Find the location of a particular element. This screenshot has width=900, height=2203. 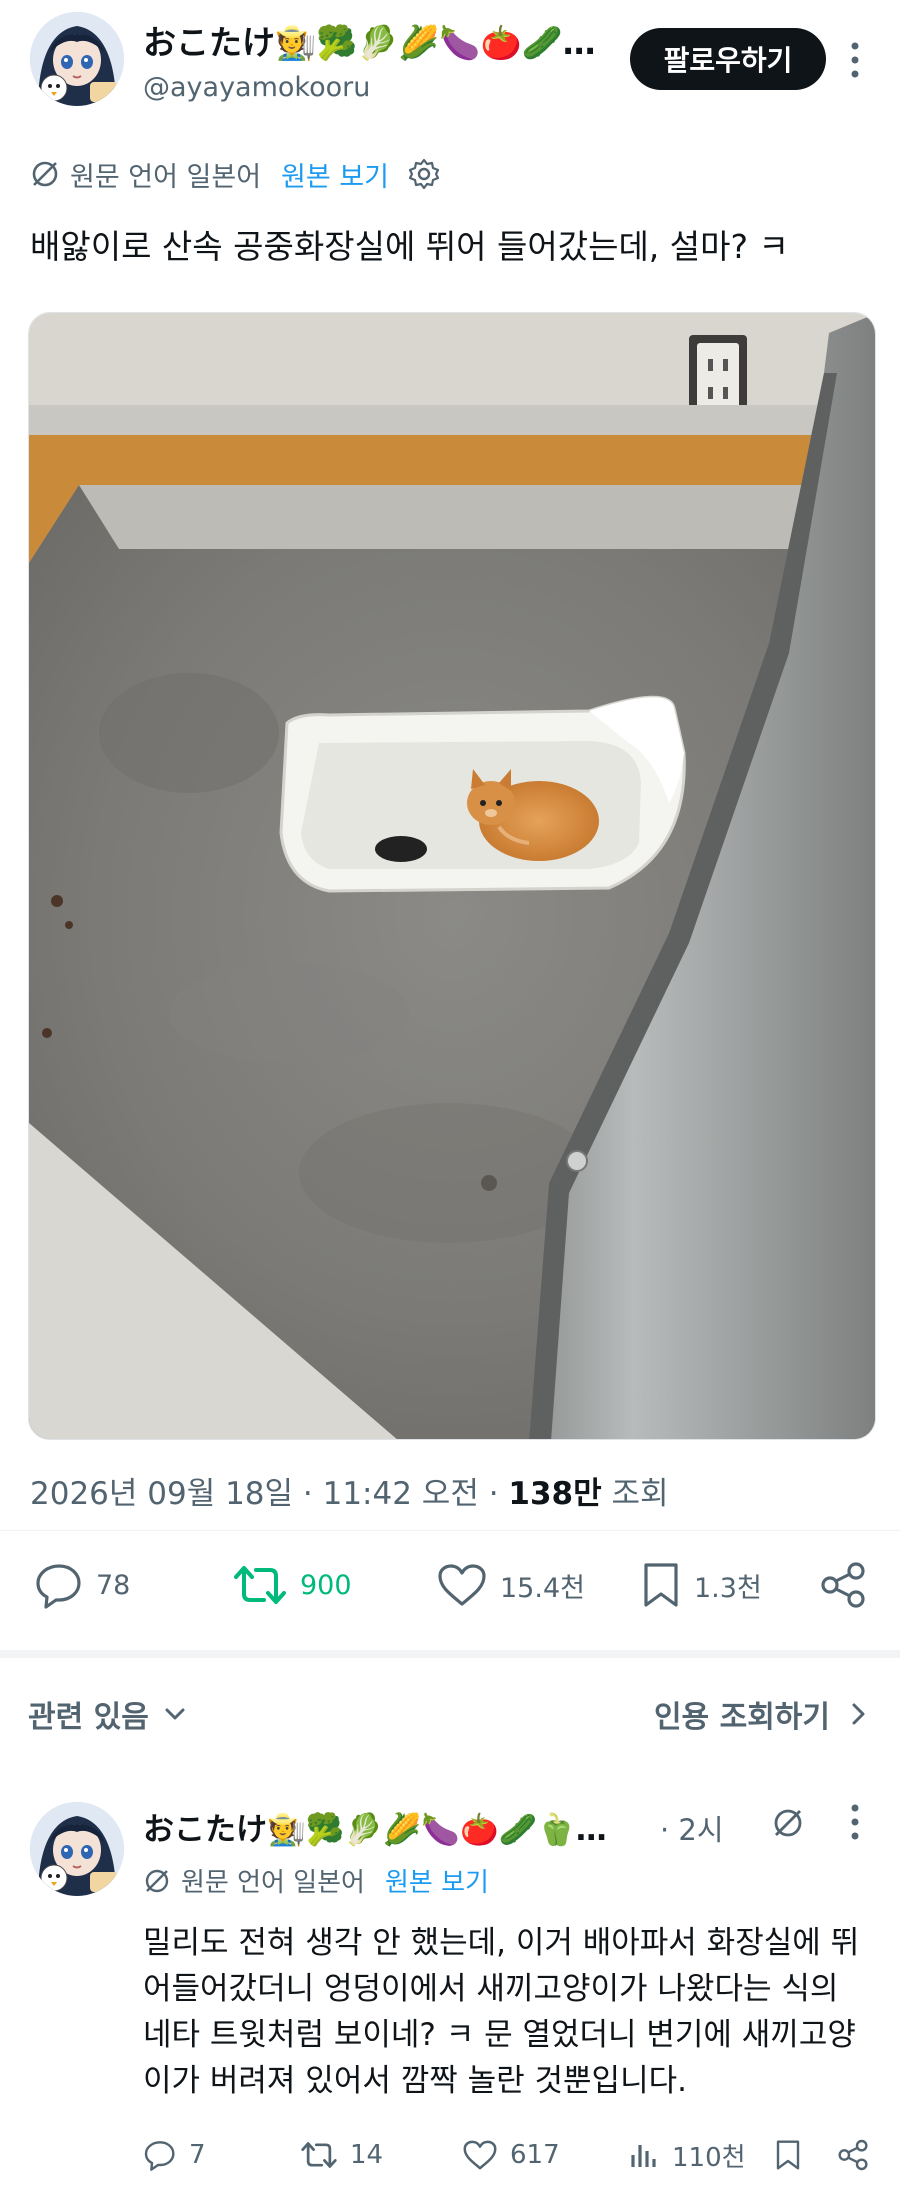

view-quotes-link: 인용 조회하기 is located at coordinates (763, 1714).